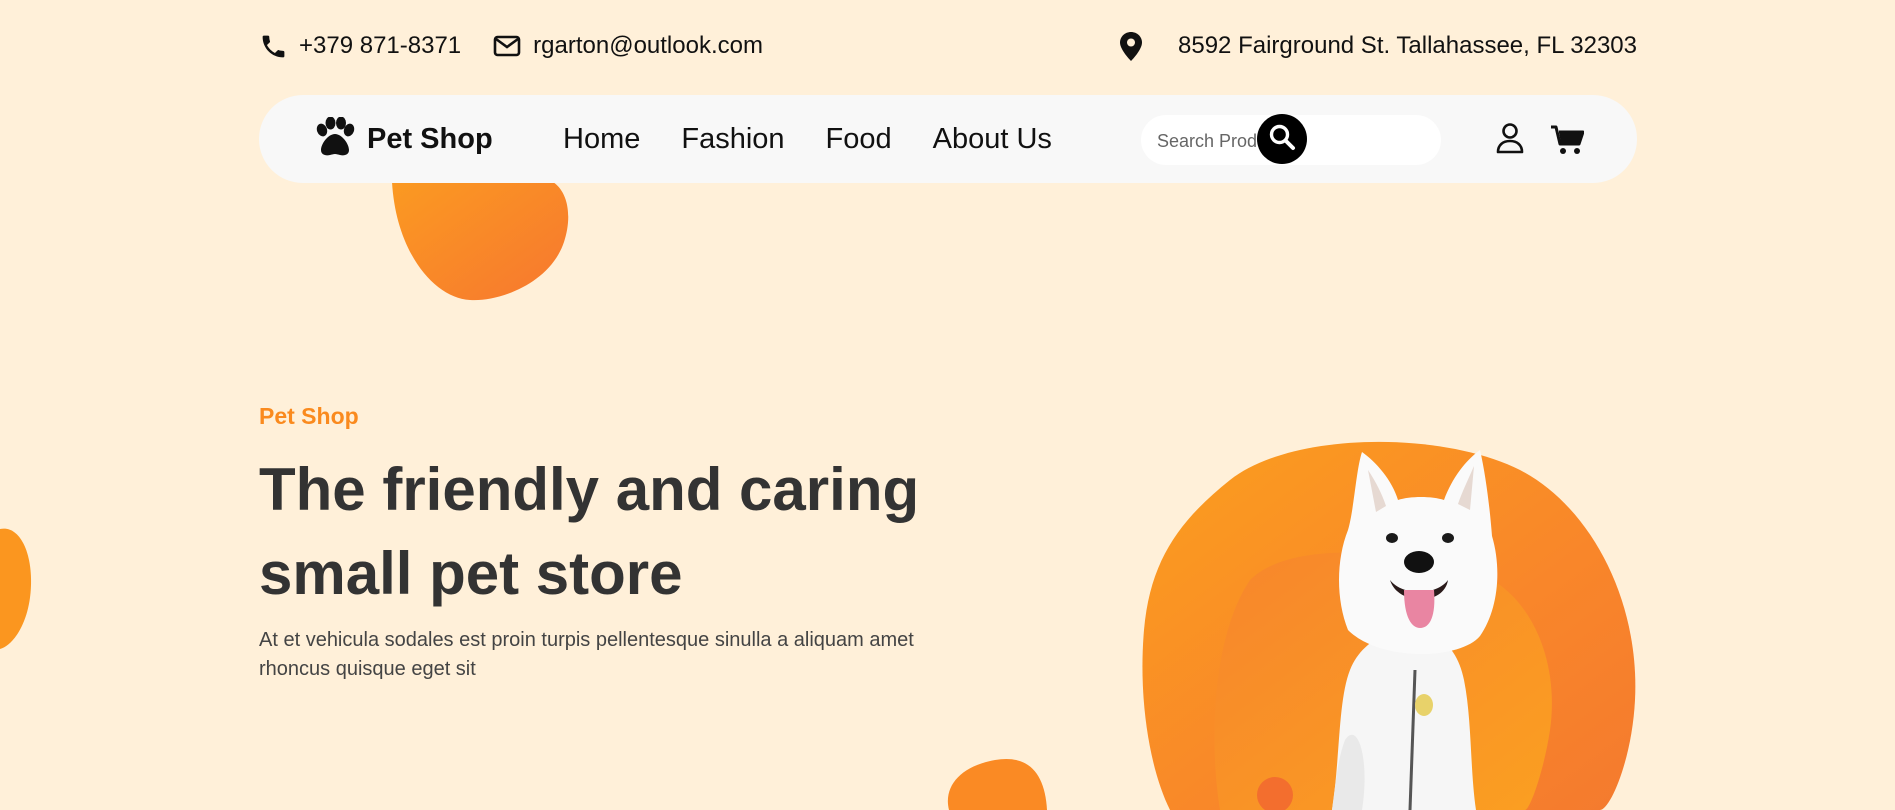 The image size is (1895, 810). I want to click on search-button, so click(1282, 139).